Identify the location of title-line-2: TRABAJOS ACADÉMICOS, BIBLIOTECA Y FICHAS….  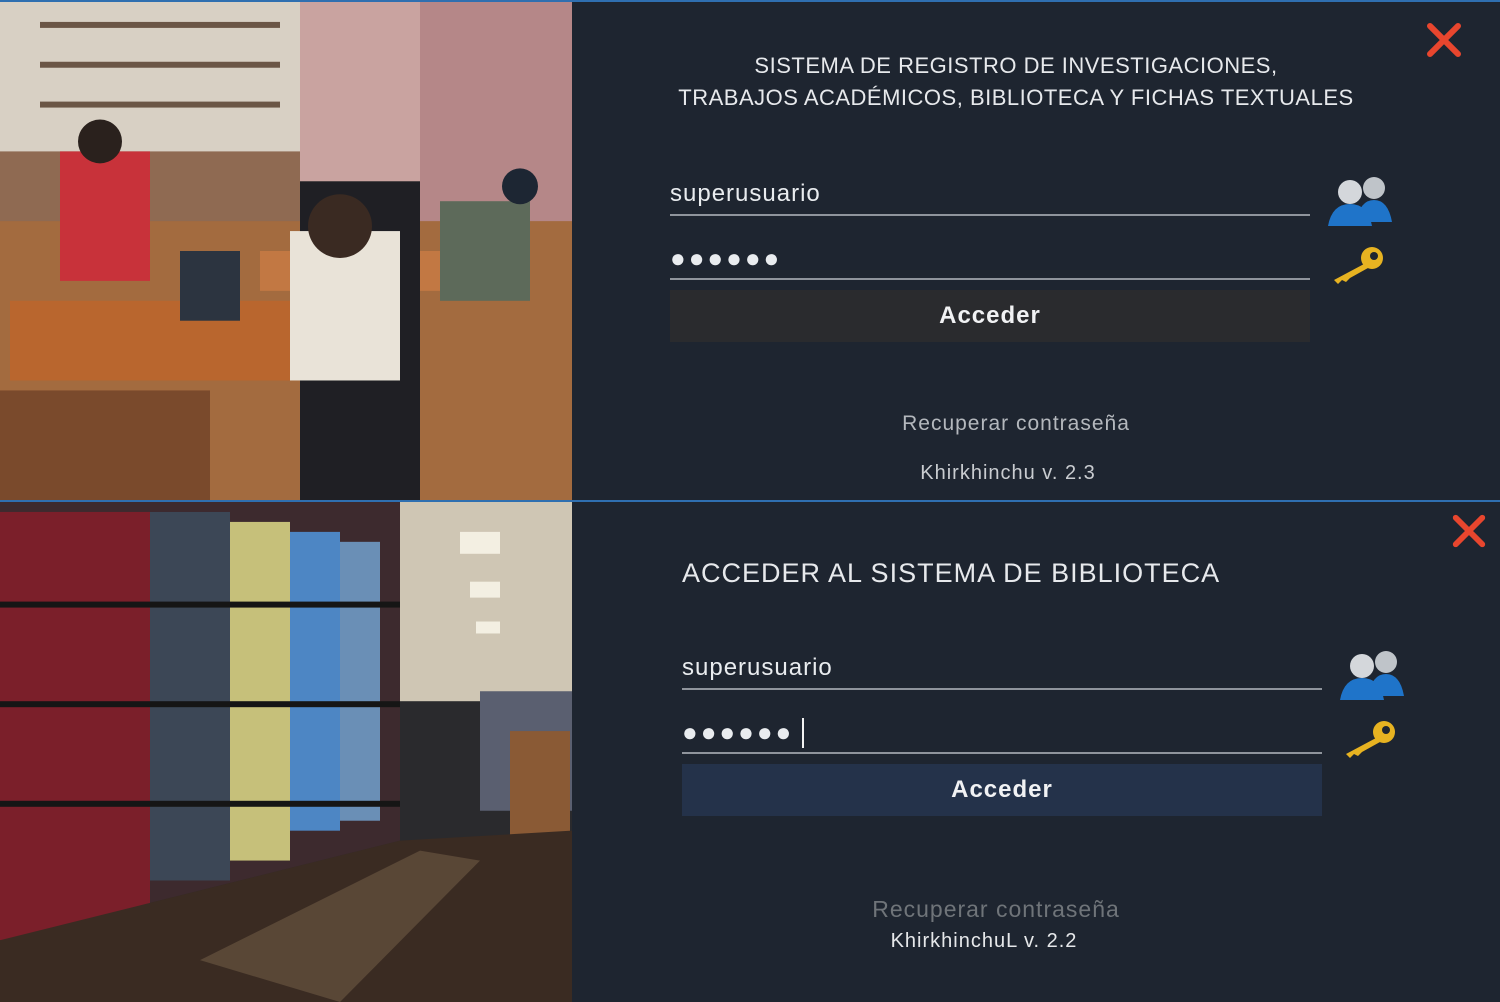
(1016, 97).